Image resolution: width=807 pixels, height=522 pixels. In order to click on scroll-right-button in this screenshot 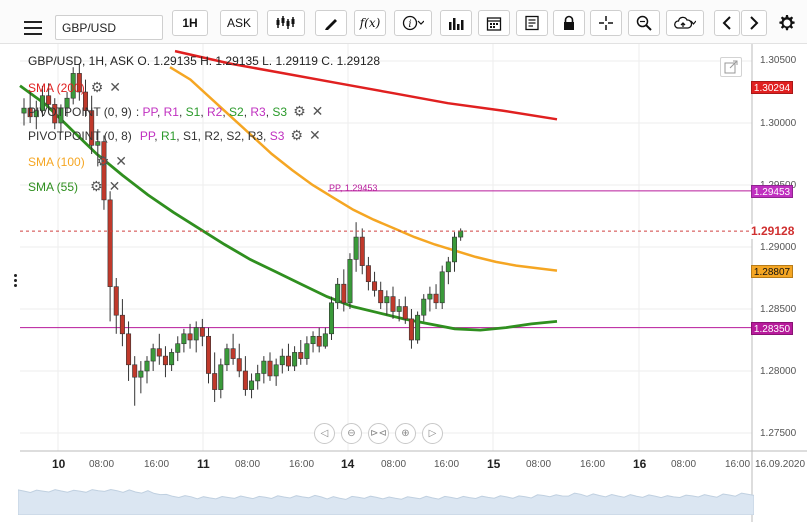, I will do `click(754, 23)`.